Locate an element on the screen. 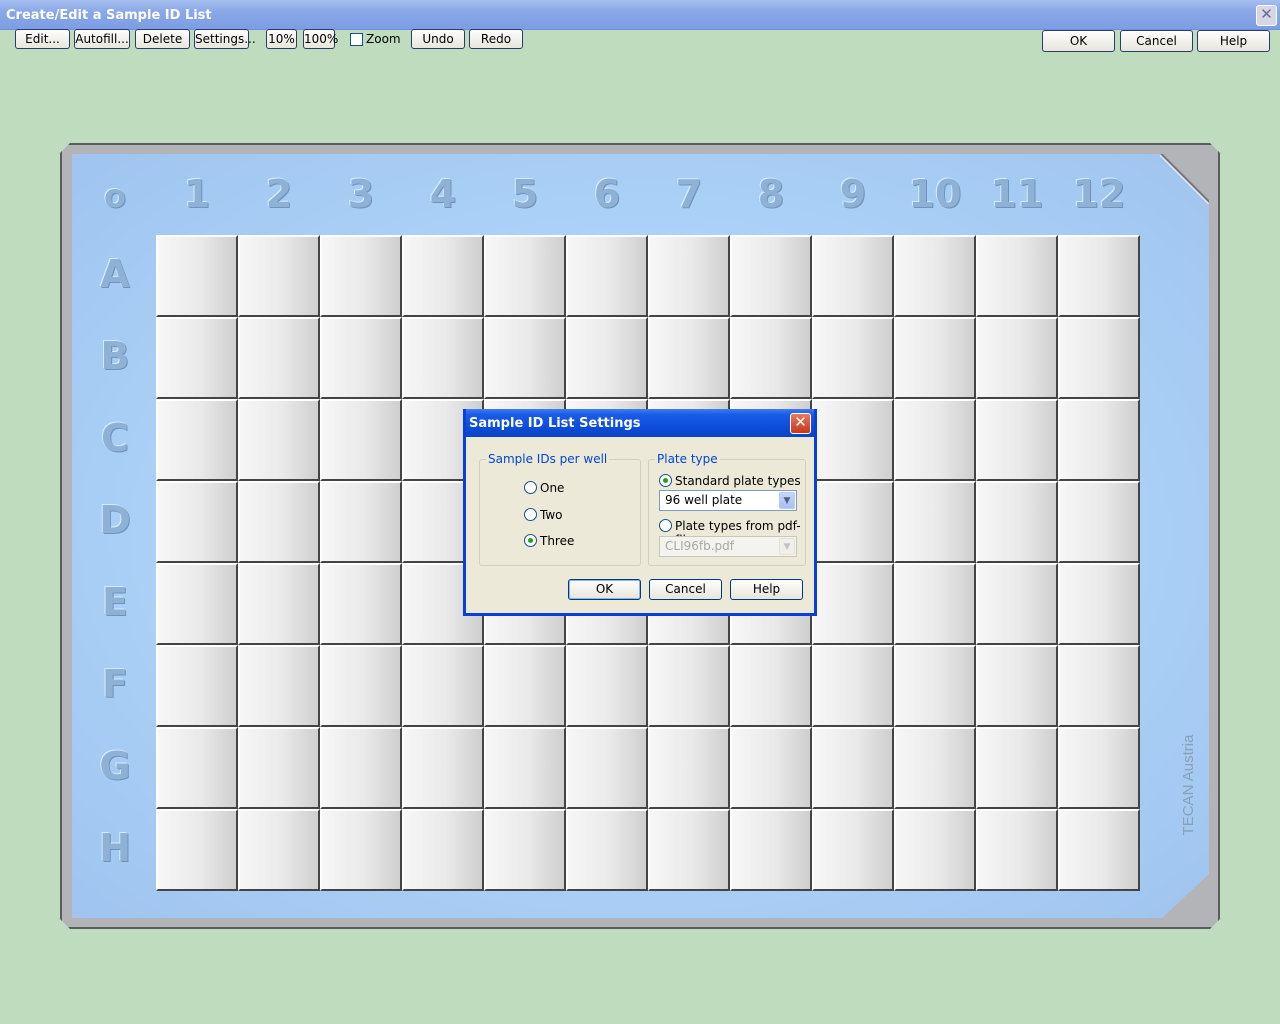  well-D2 is located at coordinates (279, 522).